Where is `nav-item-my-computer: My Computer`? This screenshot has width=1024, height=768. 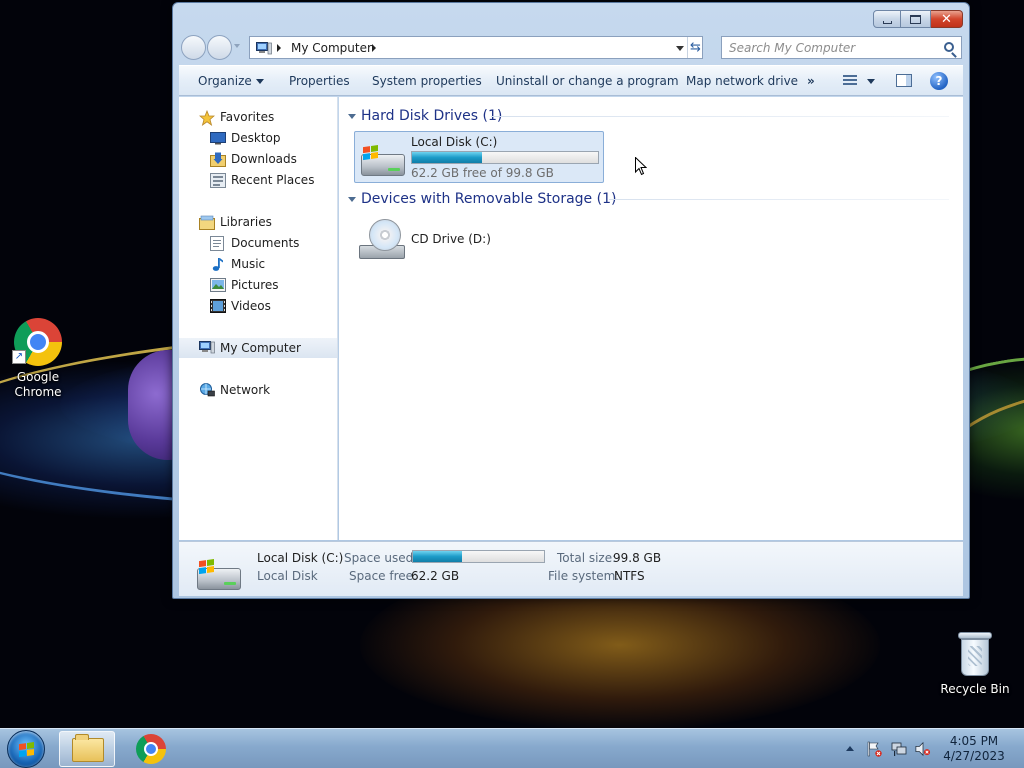 nav-item-my-computer: My Computer is located at coordinates (258, 348).